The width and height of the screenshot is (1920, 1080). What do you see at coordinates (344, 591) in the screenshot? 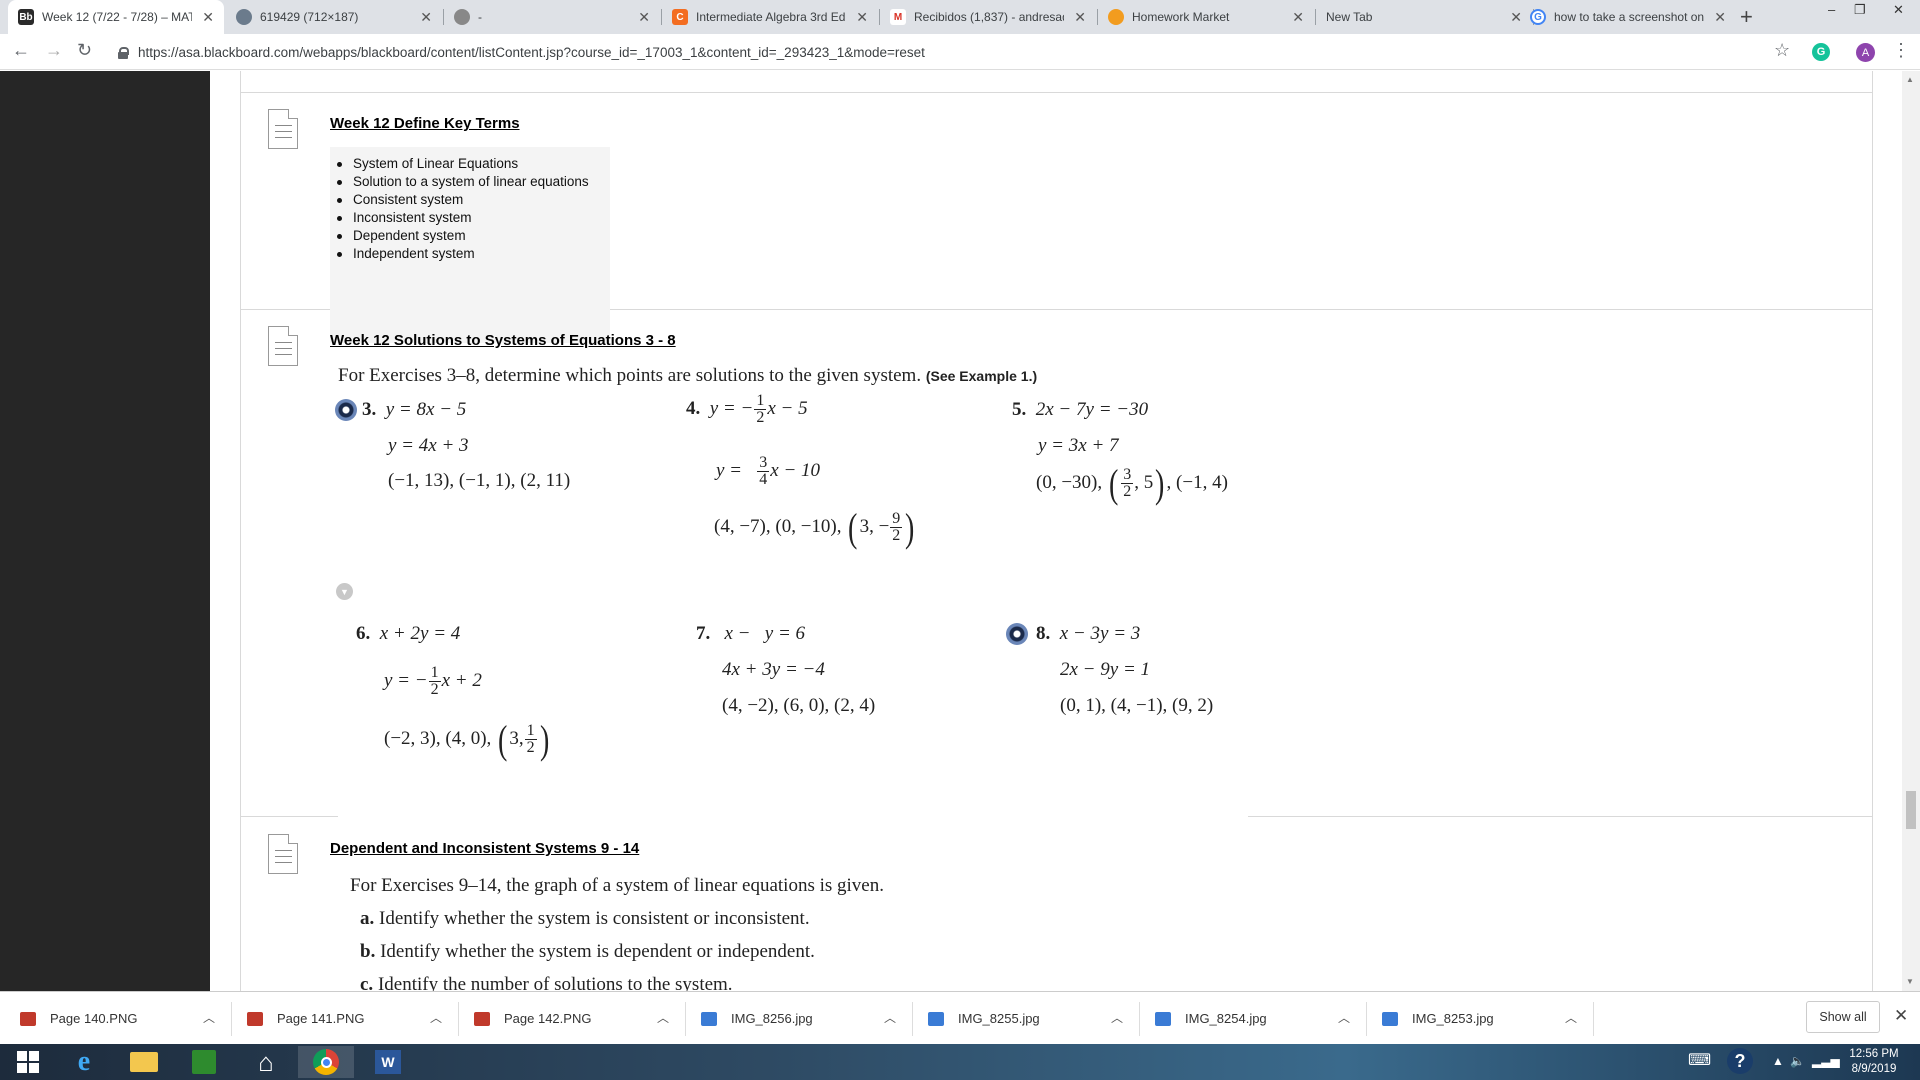
I see `chevron-down-icon: ▼` at bounding box center [344, 591].